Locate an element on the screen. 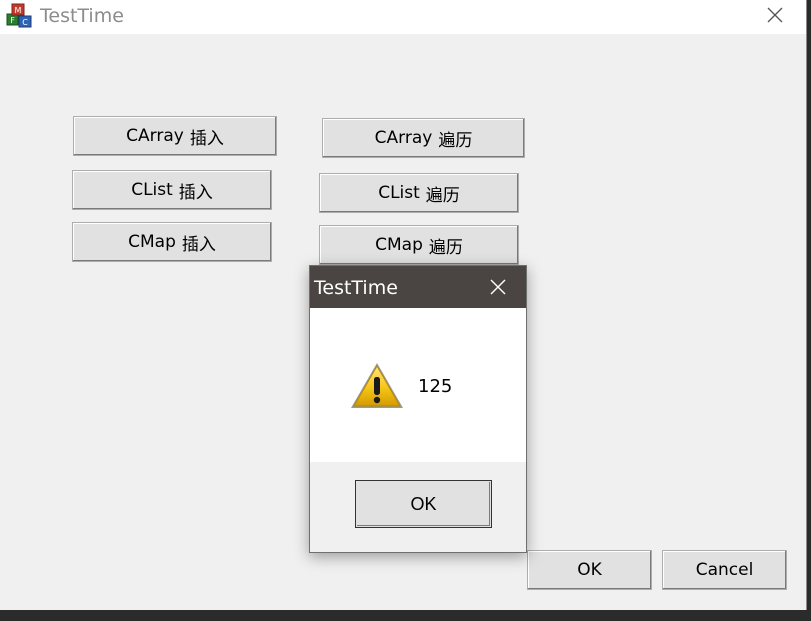  ok-button: OK is located at coordinates (589, 570).